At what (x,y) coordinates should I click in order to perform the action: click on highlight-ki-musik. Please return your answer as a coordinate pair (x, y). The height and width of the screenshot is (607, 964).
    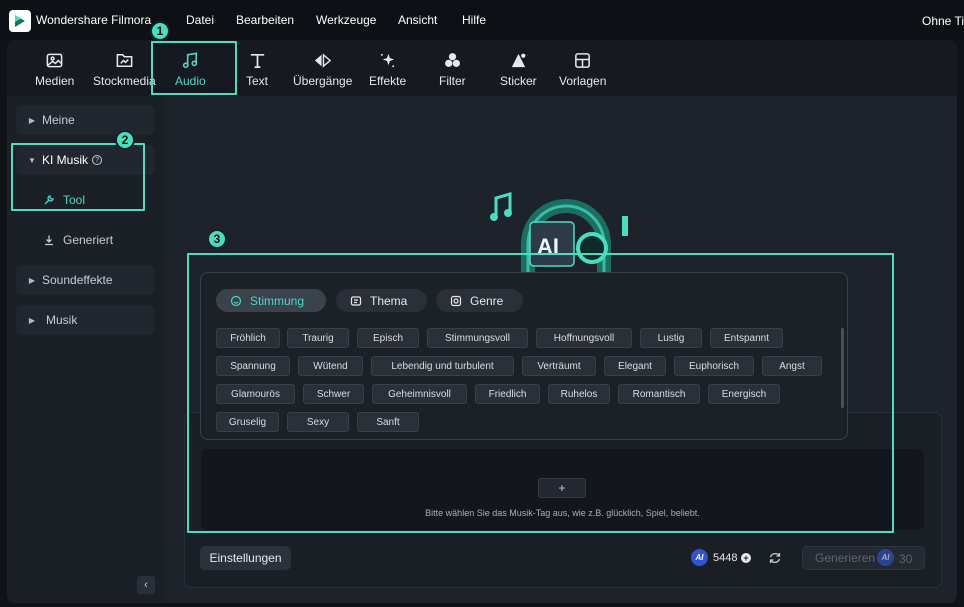
    Looking at the image, I should click on (78, 177).